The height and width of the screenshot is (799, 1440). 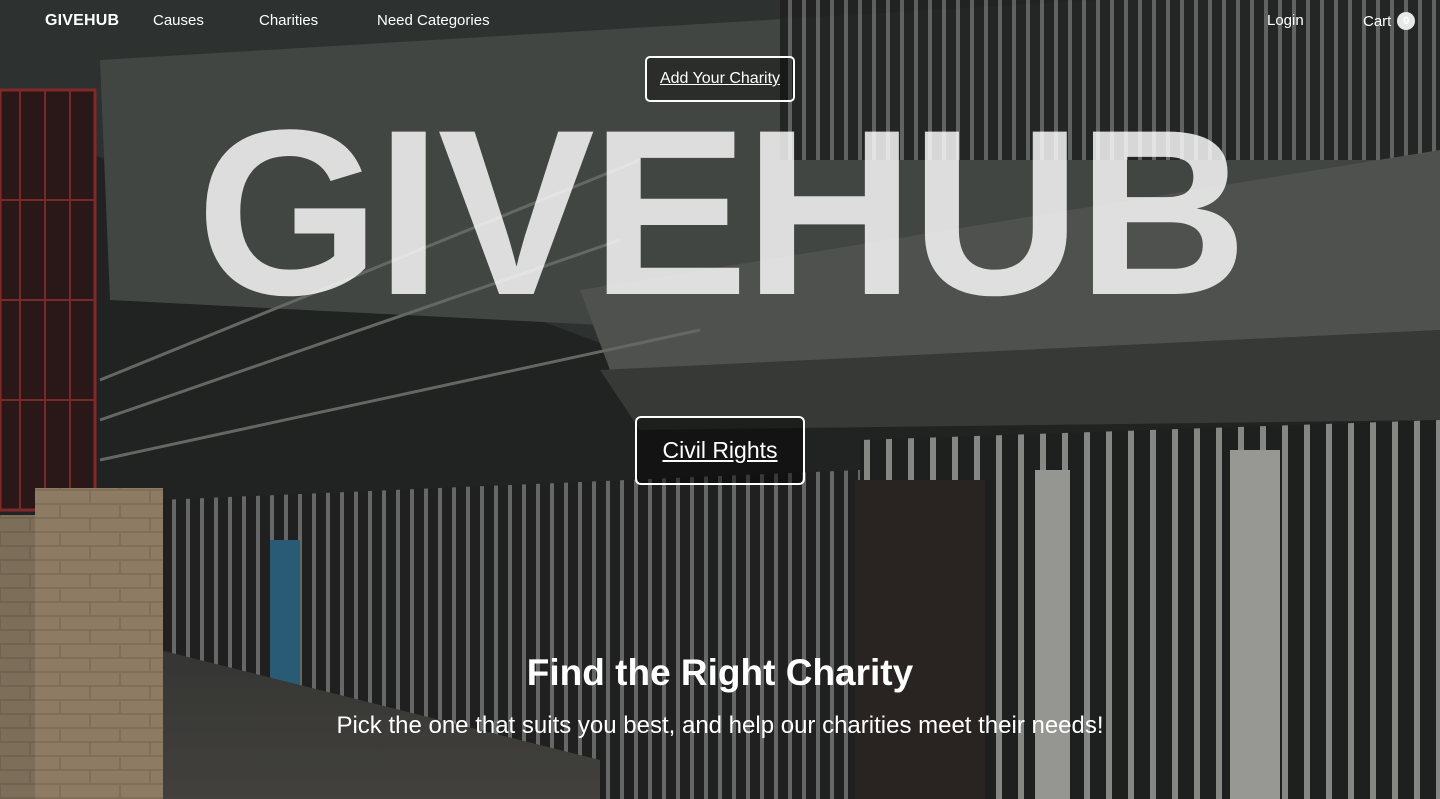 What do you see at coordinates (720, 450) in the screenshot?
I see `category-civil-rights-button: Civil Rights` at bounding box center [720, 450].